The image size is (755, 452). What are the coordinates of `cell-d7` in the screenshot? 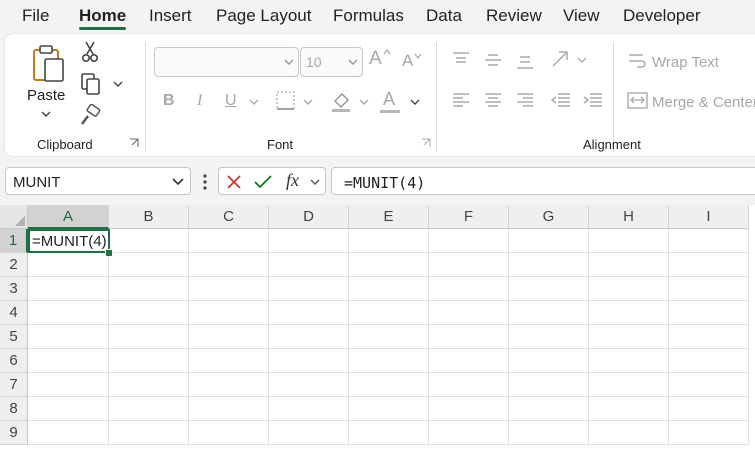 It's located at (309, 385).